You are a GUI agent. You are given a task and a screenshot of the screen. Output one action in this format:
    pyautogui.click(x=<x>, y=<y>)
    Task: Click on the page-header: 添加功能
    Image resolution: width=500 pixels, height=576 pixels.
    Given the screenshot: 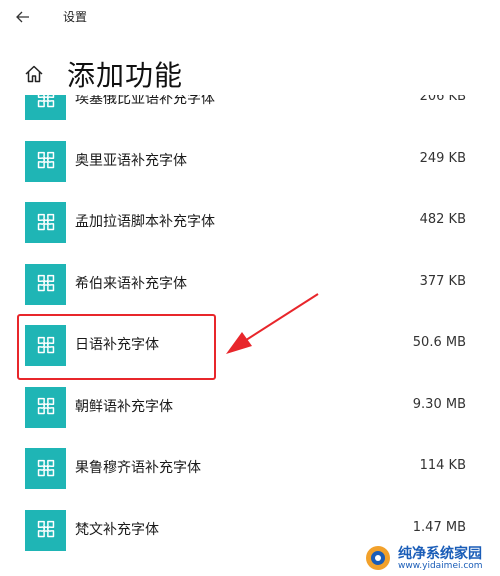 What is the action you would take?
    pyautogui.click(x=250, y=74)
    